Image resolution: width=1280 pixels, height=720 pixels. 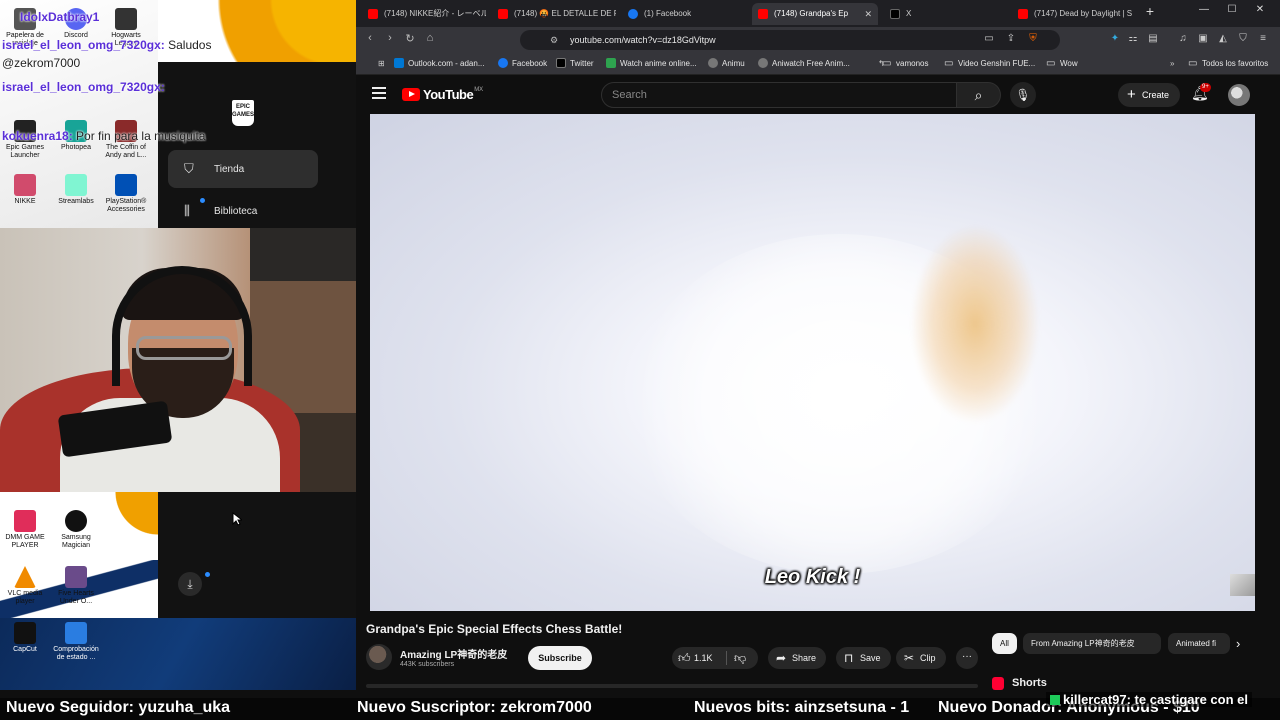 I want to click on x-favicon-icon, so click(x=895, y=14).